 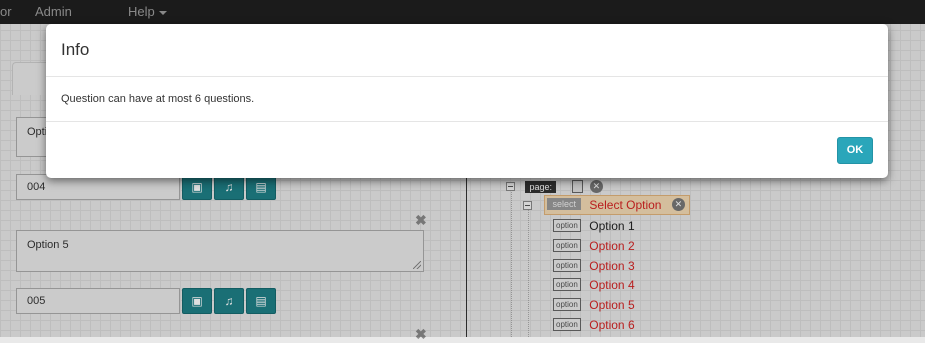 What do you see at coordinates (467, 50) in the screenshot?
I see `dialog-header: Info` at bounding box center [467, 50].